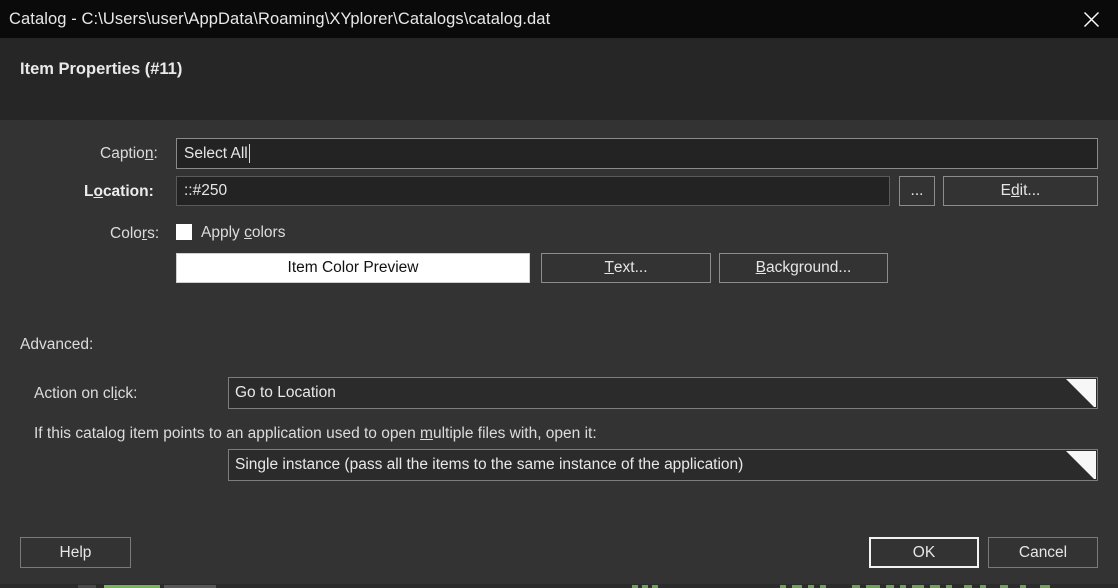 This screenshot has height=588, width=1118. I want to click on action-on-click-value: Go to Location, so click(285, 392).